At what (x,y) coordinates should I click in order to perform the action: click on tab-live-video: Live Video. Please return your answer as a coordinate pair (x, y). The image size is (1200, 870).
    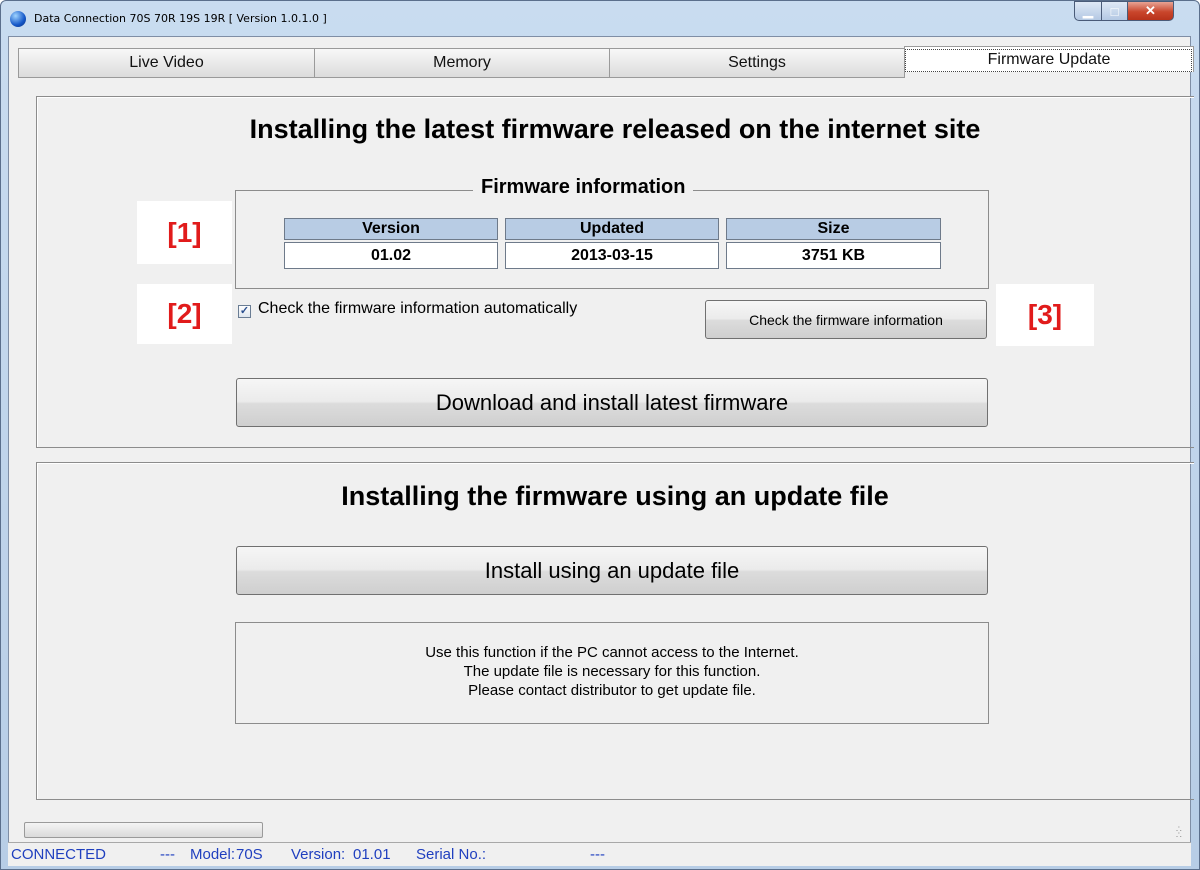
    Looking at the image, I should click on (166, 63).